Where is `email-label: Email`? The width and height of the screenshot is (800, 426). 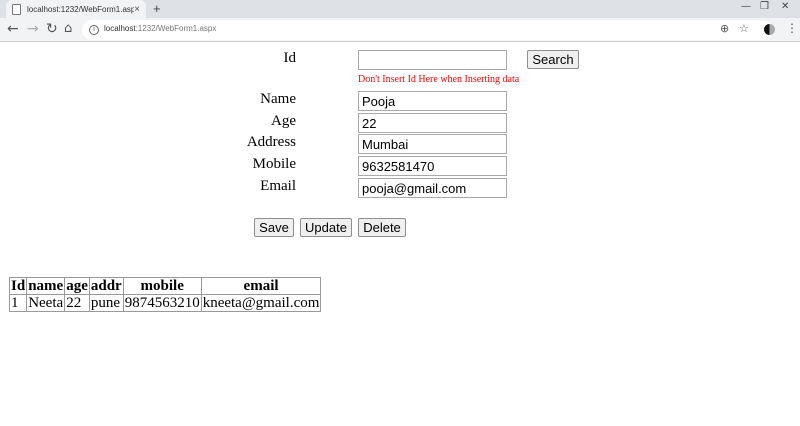 email-label: Email is located at coordinates (278, 186).